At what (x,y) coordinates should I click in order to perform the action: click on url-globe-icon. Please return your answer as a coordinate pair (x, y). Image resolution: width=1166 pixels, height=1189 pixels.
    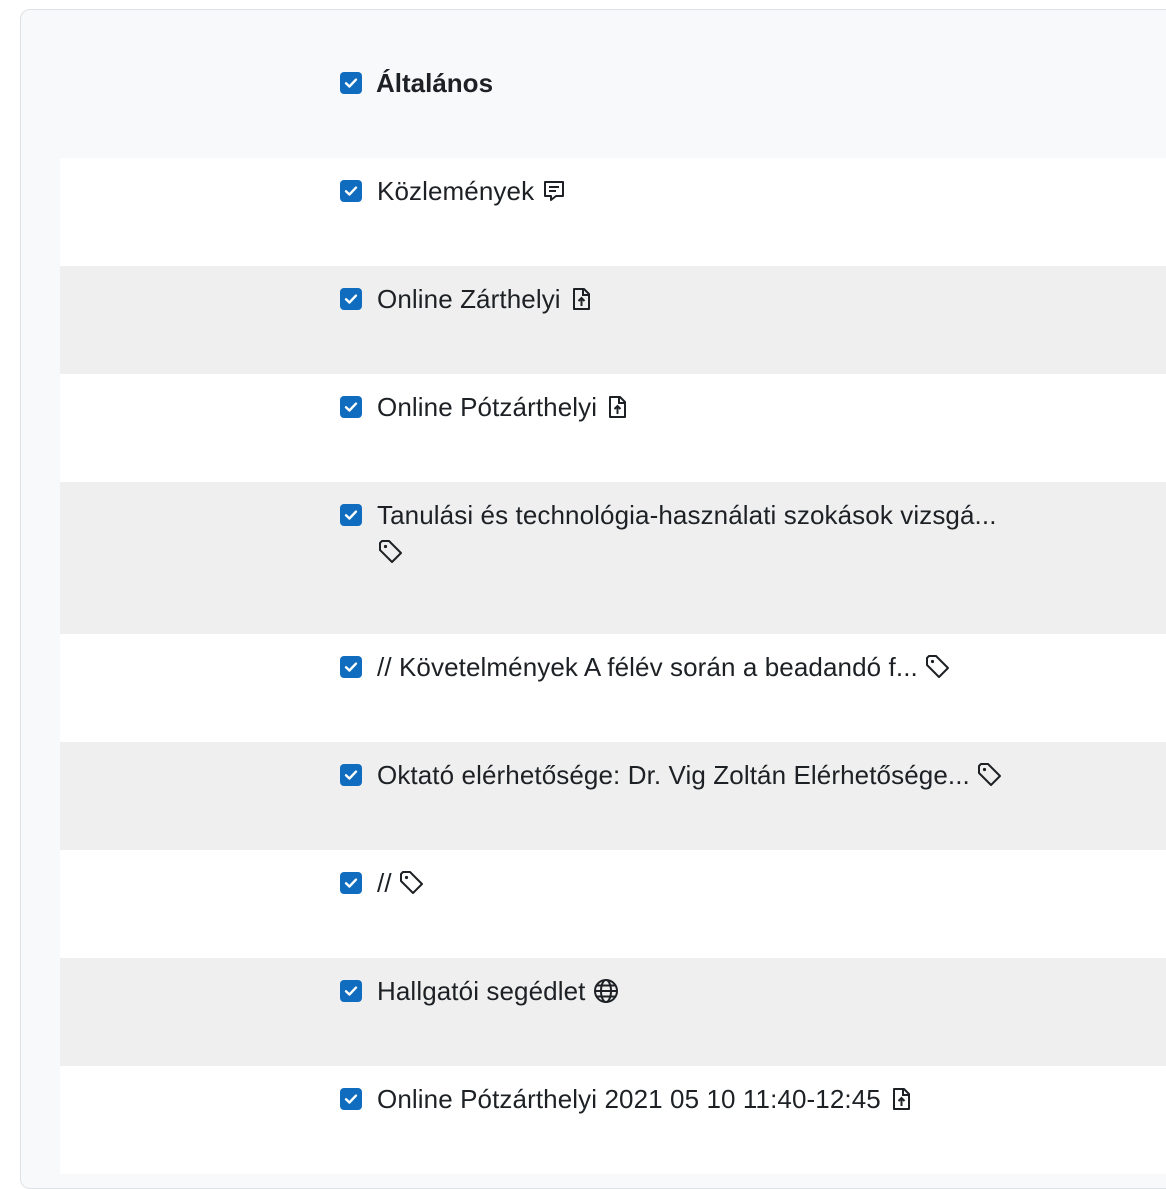
    Looking at the image, I should click on (606, 991).